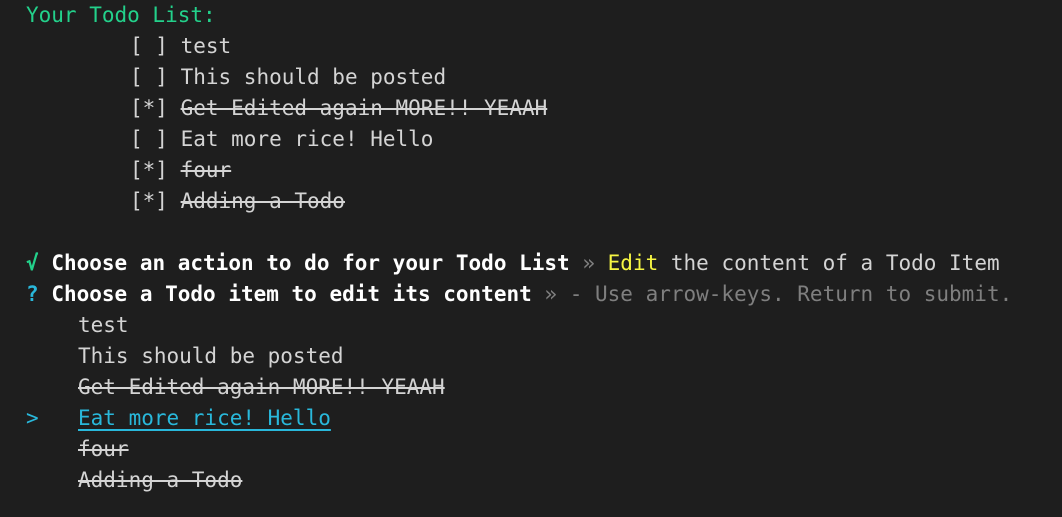  Describe the element at coordinates (313, 77) in the screenshot. I see `todo-text: This should be posted` at that location.